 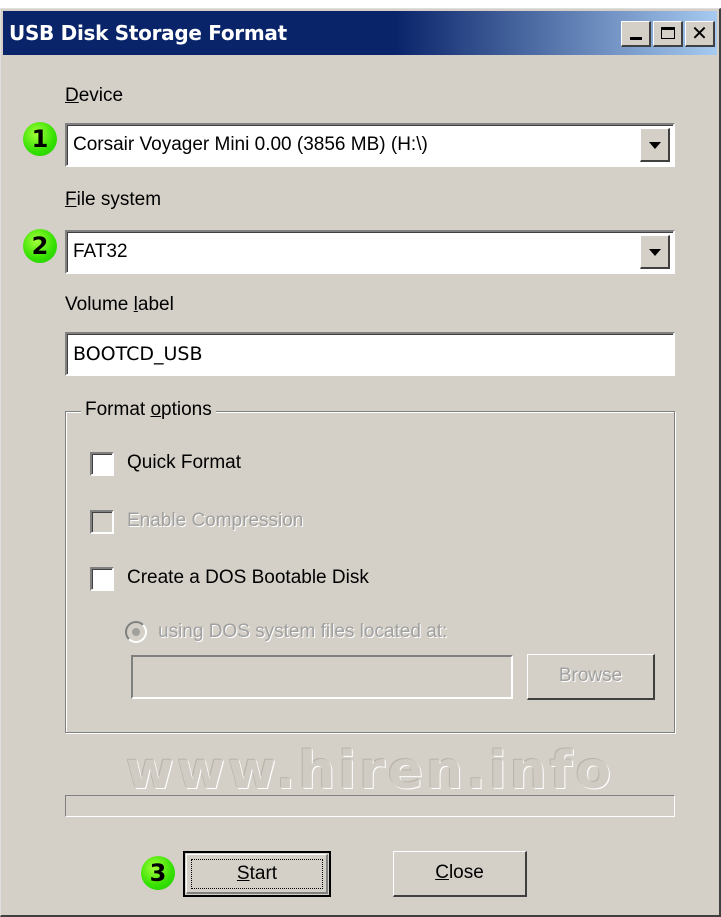 I want to click on step-2-badge: 2, so click(x=40, y=246).